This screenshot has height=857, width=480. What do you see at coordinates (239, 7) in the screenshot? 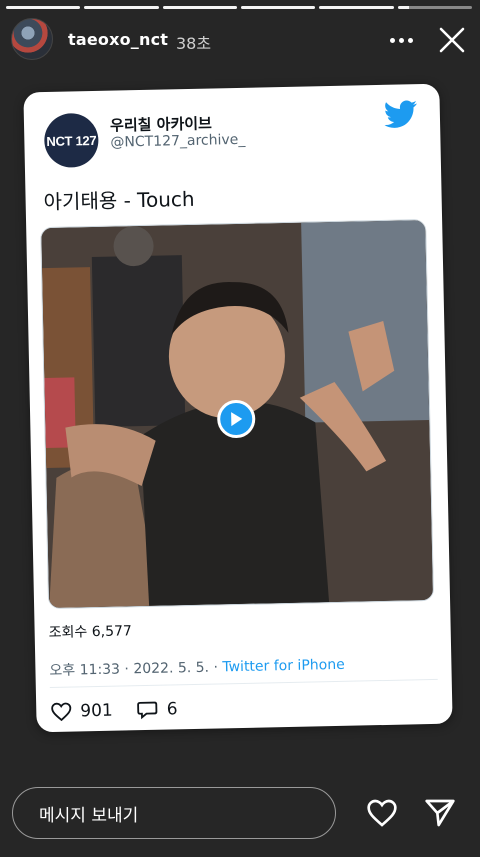
I see `story-progress-bars` at bounding box center [239, 7].